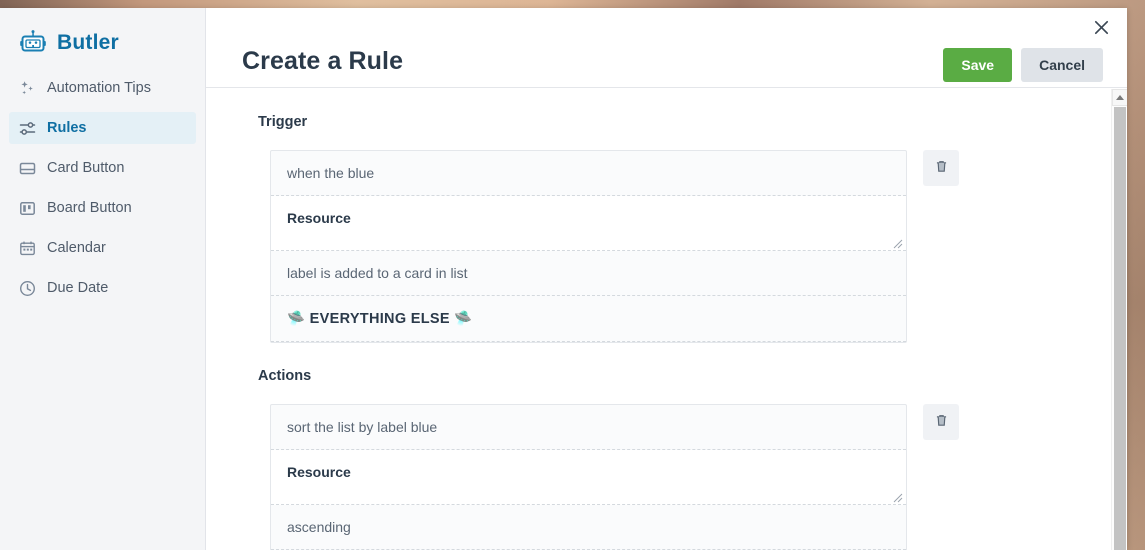  What do you see at coordinates (1101, 27) in the screenshot?
I see `close-icon` at bounding box center [1101, 27].